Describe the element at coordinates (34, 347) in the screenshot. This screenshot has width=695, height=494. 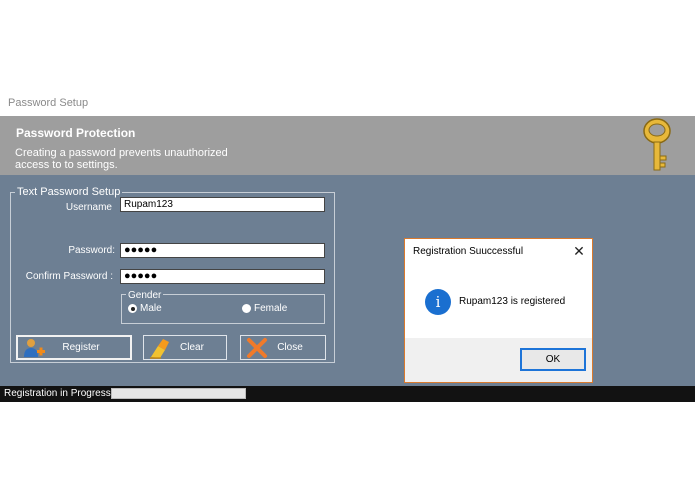
I see `add-user-icon` at that location.